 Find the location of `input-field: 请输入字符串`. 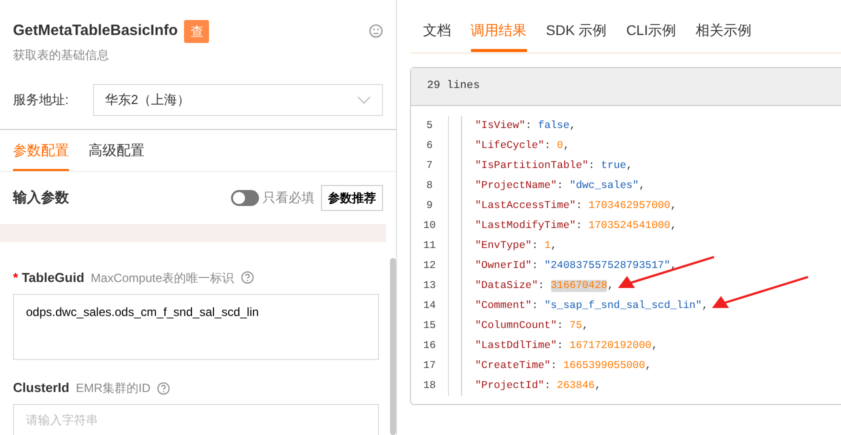

input-field: 请输入字符串 is located at coordinates (196, 419).